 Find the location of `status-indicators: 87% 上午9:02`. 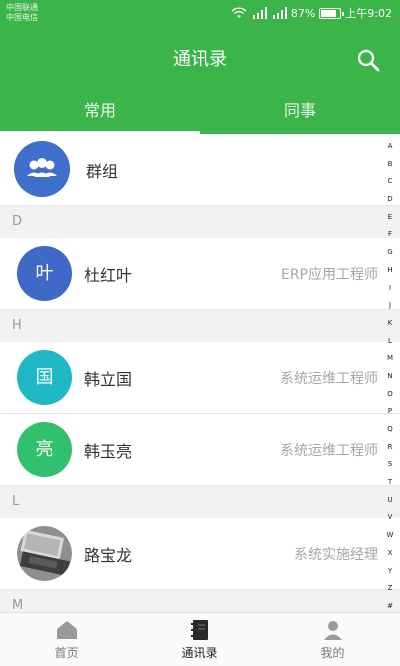

status-indicators: 87% 上午9:02 is located at coordinates (311, 13).